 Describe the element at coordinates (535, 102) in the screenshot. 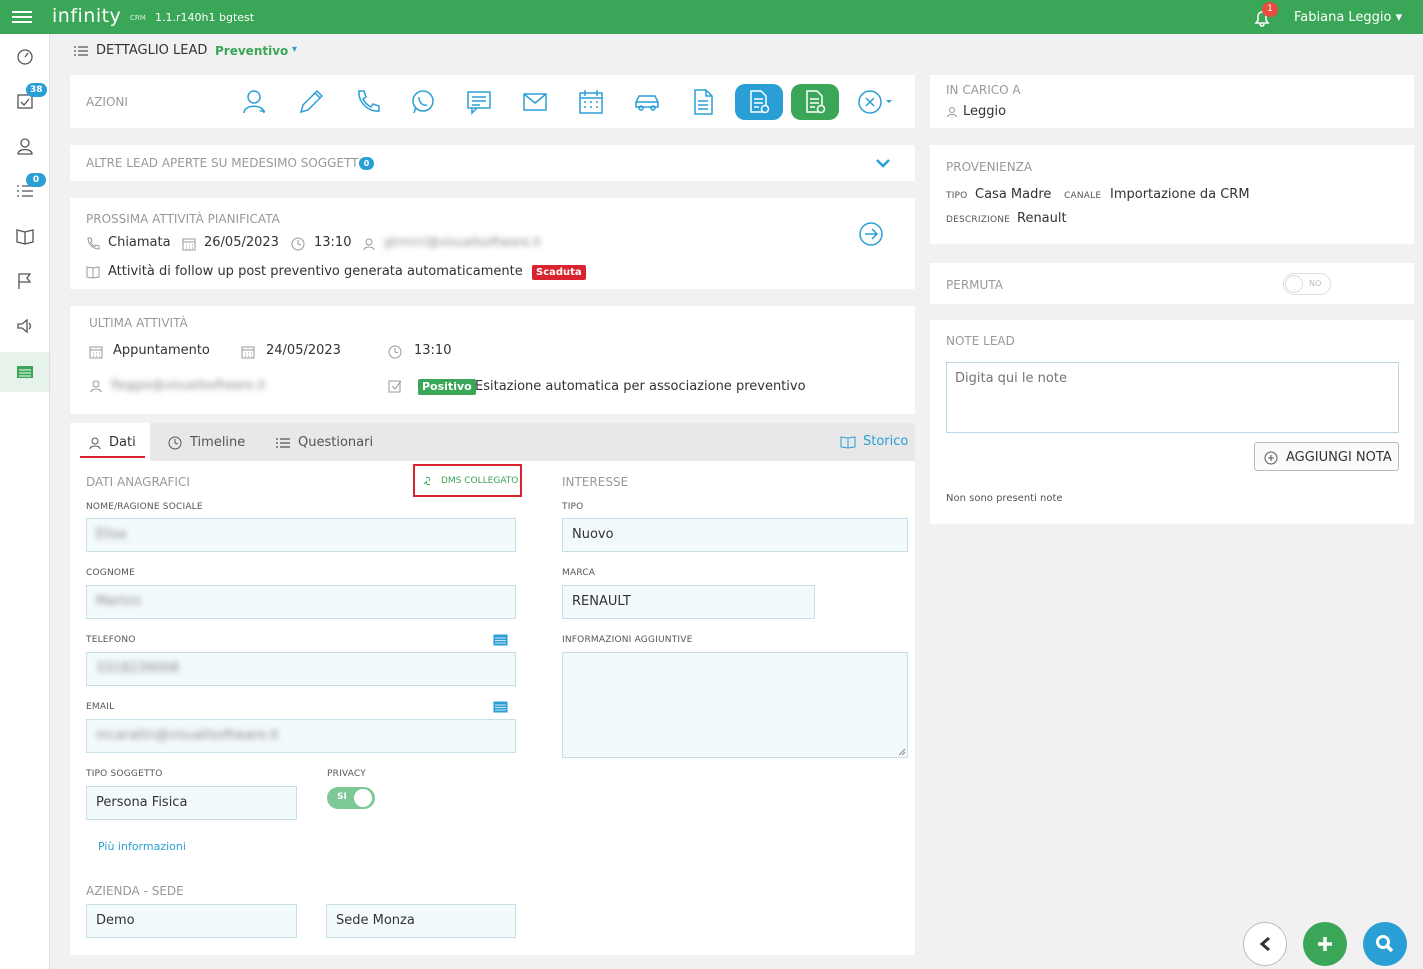

I see `email-icon` at that location.